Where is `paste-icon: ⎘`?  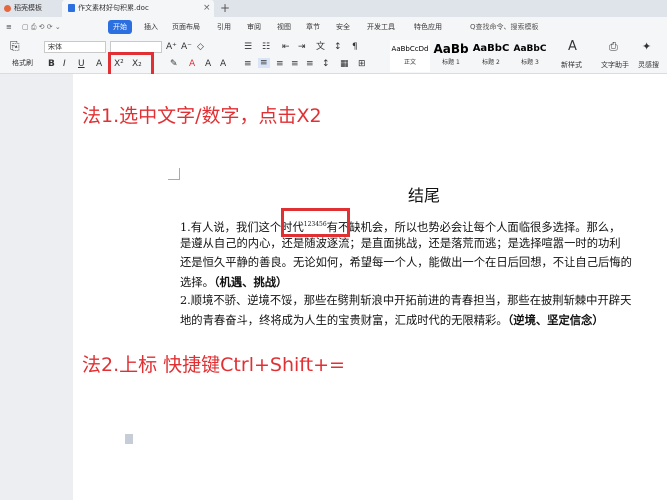
paste-icon: ⎘ is located at coordinates (15, 46).